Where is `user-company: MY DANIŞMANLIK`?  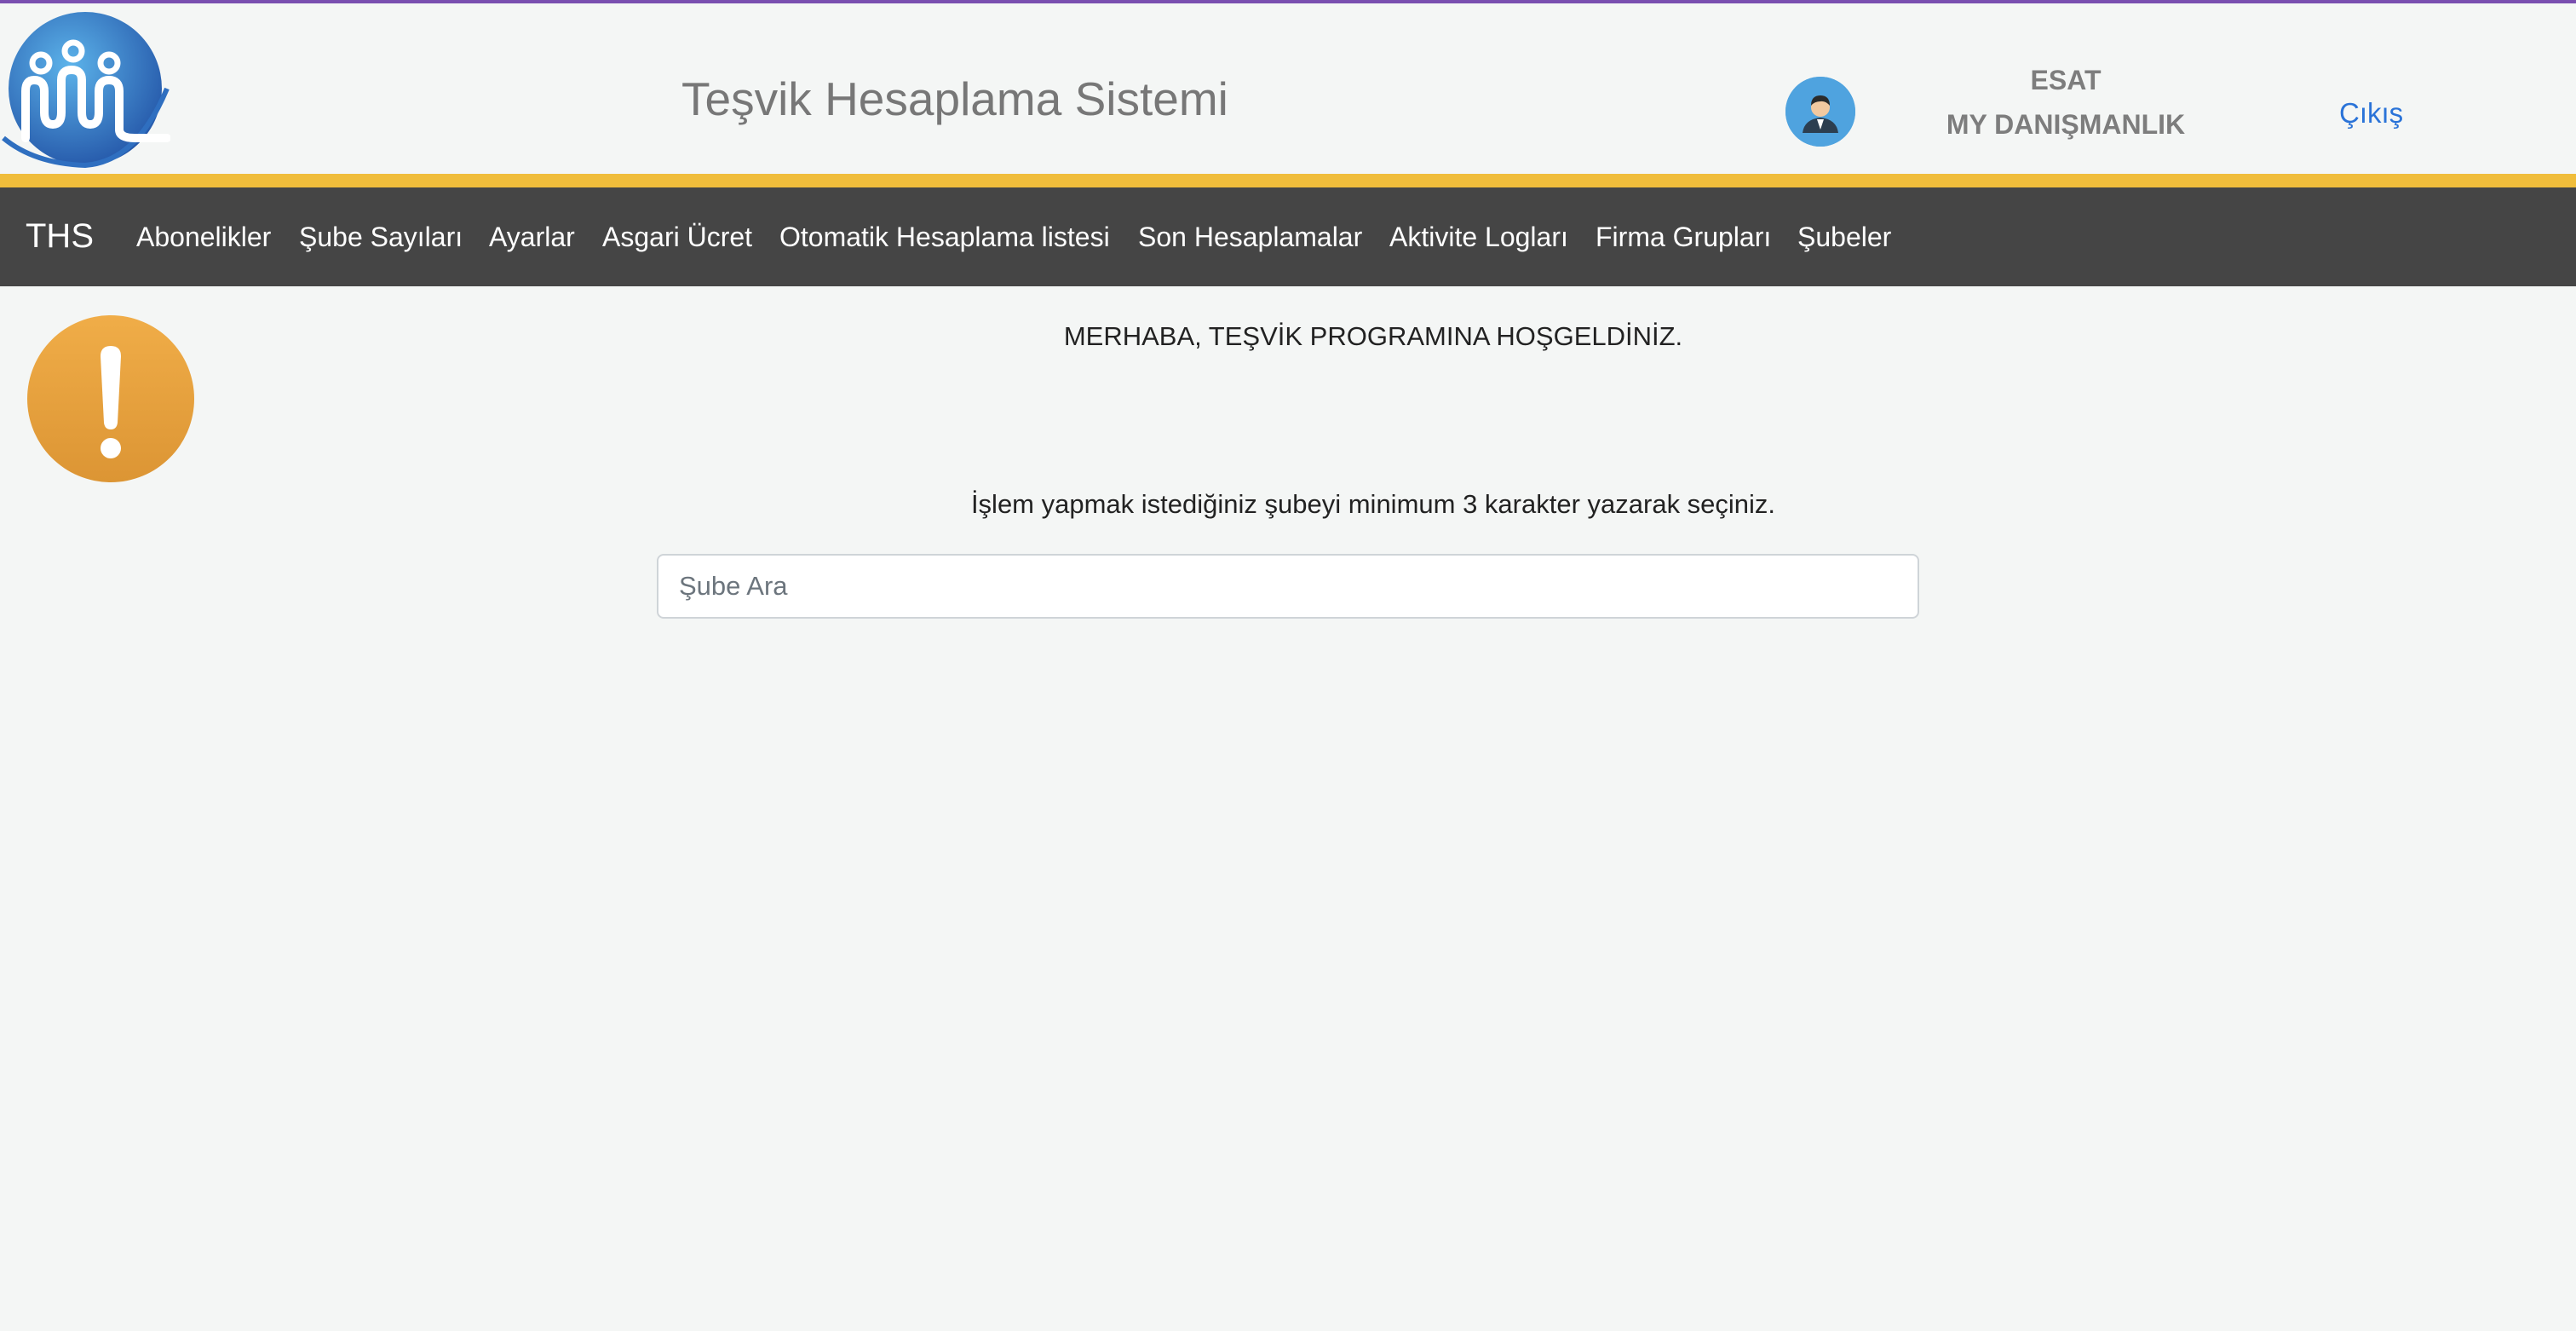 user-company: MY DANIŞMANLIK is located at coordinates (2066, 124).